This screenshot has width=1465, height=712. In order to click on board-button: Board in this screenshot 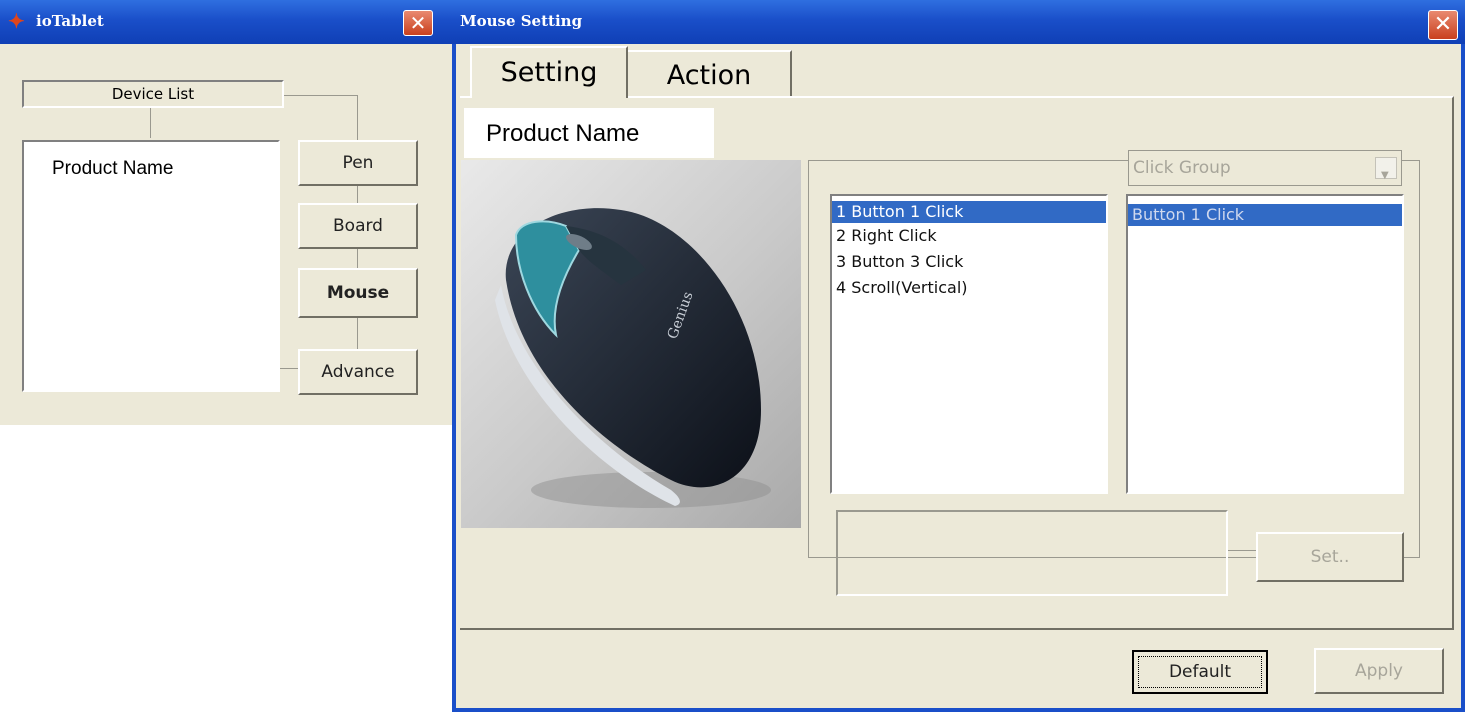, I will do `click(358, 226)`.